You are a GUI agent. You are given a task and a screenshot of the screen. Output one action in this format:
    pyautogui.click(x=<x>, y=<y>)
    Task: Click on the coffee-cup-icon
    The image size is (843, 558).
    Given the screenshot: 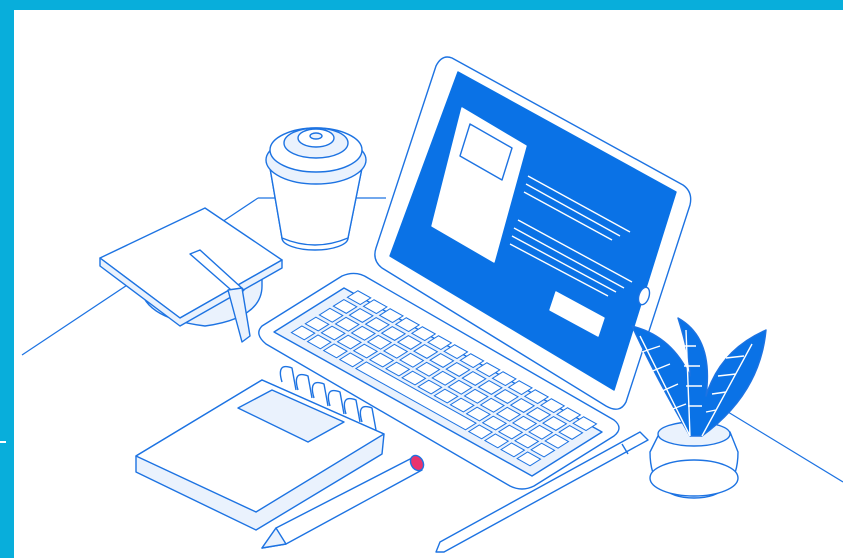 What is the action you would take?
    pyautogui.click(x=316, y=189)
    